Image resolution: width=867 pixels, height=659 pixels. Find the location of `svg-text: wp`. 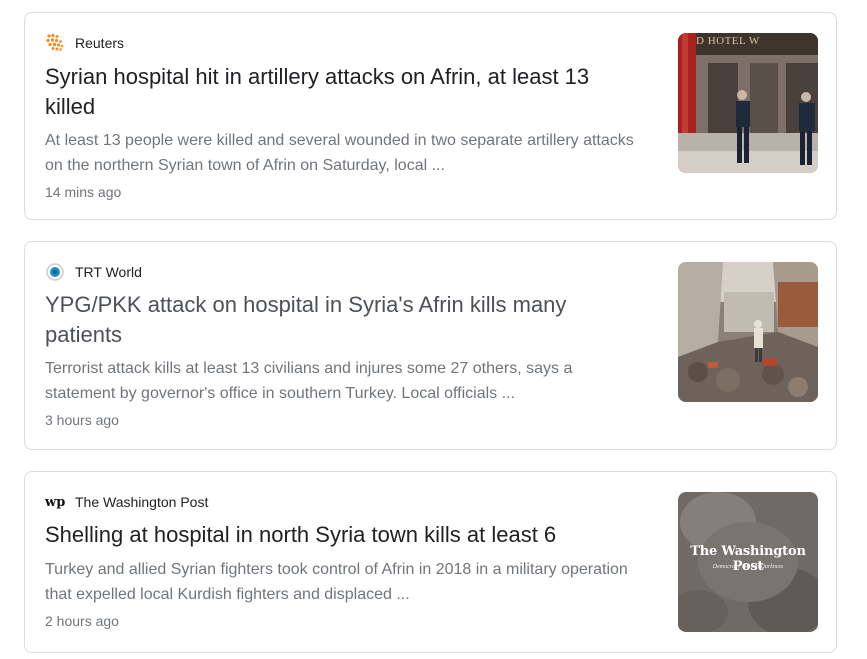

svg-text: wp is located at coordinates (55, 502).